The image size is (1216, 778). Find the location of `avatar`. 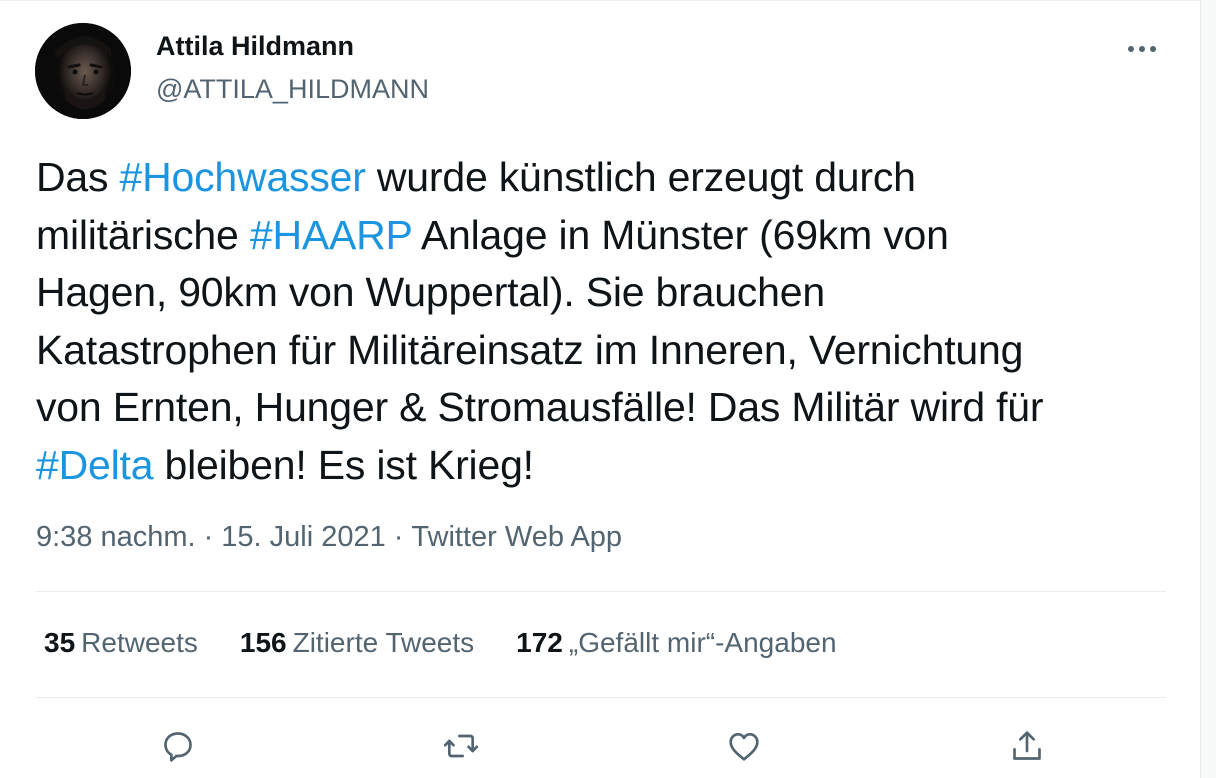

avatar is located at coordinates (83, 71).